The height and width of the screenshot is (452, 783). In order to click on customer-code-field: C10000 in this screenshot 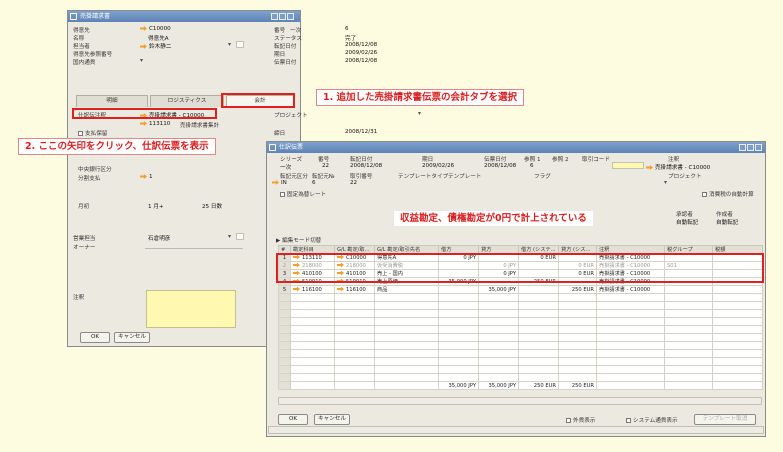, I will do `click(155, 29)`.